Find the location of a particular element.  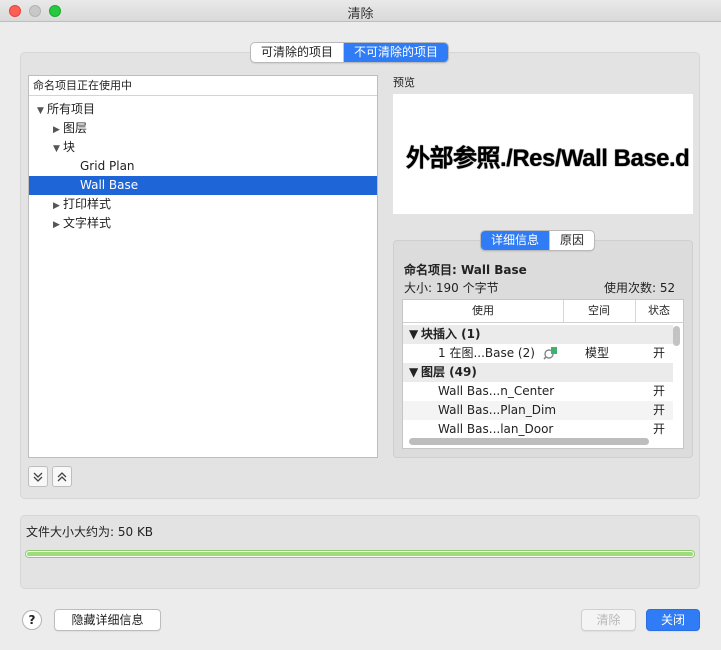

usage-cell: 1 在图...Base (2) is located at coordinates (486, 353).